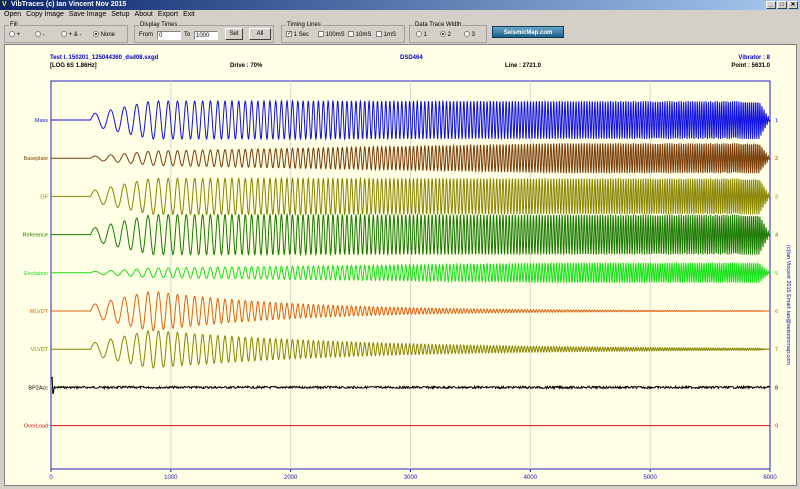  I want to click on display-times-group: Display Times From 0 To 1000 Set All, so click(204, 32).